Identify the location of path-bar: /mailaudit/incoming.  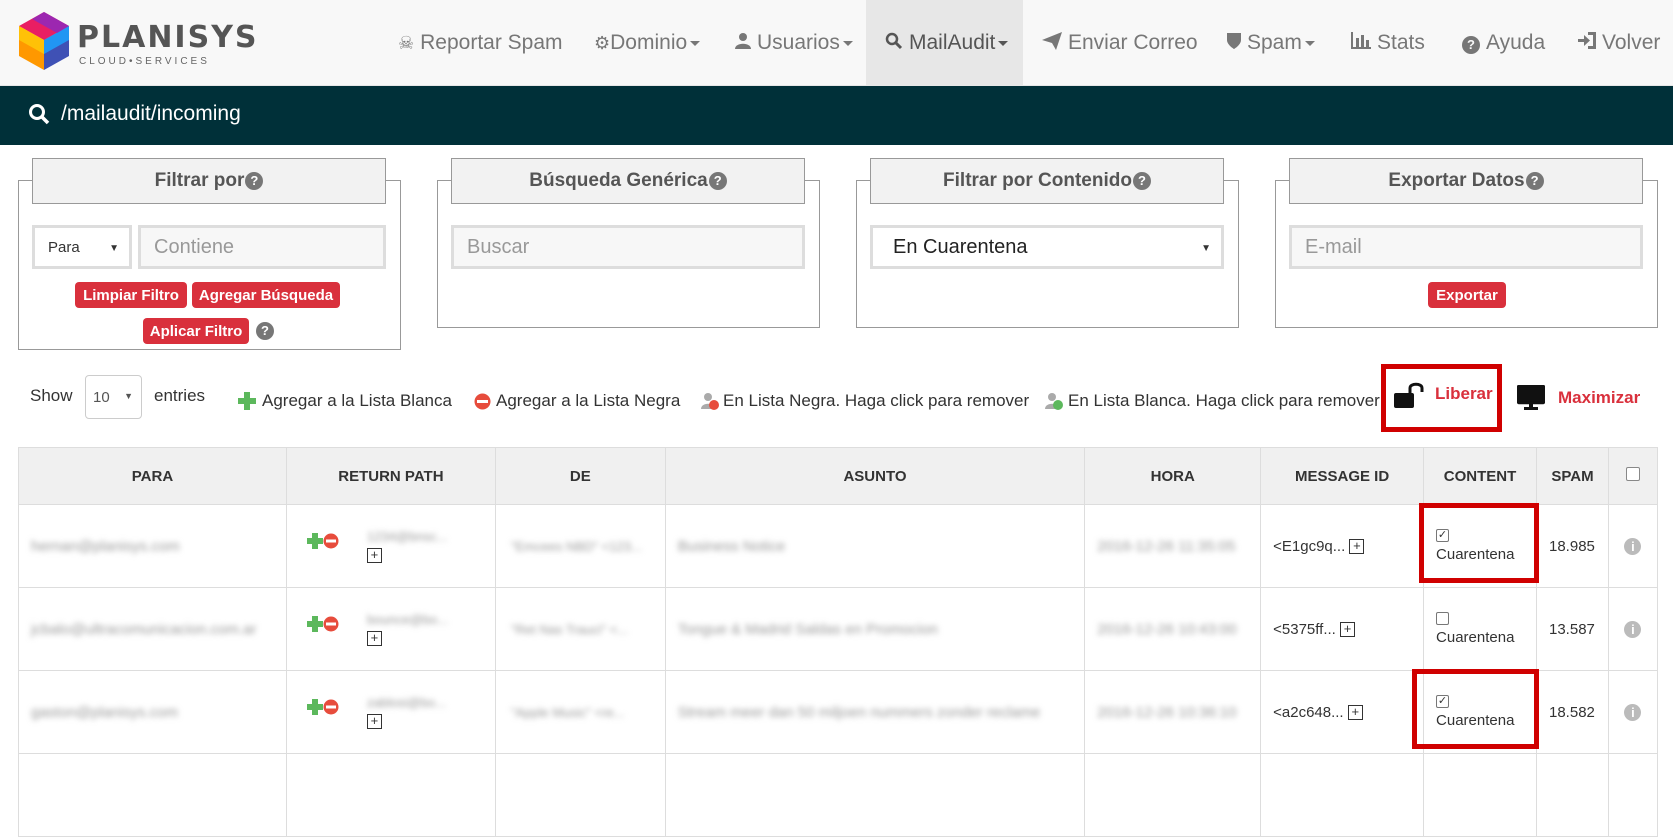
(836, 115).